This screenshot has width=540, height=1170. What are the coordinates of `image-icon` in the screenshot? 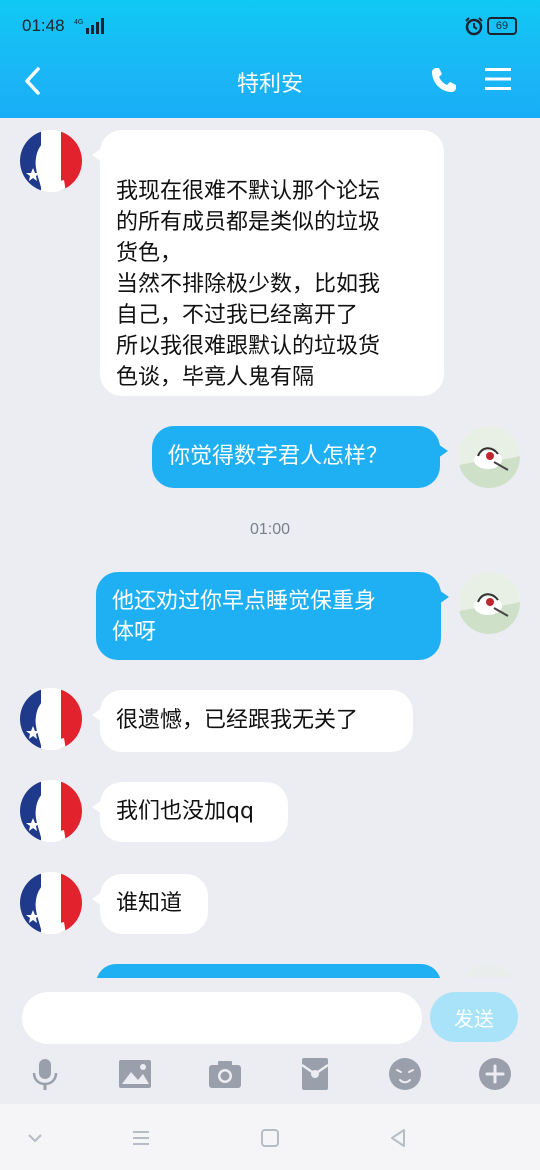 It's located at (135, 1074).